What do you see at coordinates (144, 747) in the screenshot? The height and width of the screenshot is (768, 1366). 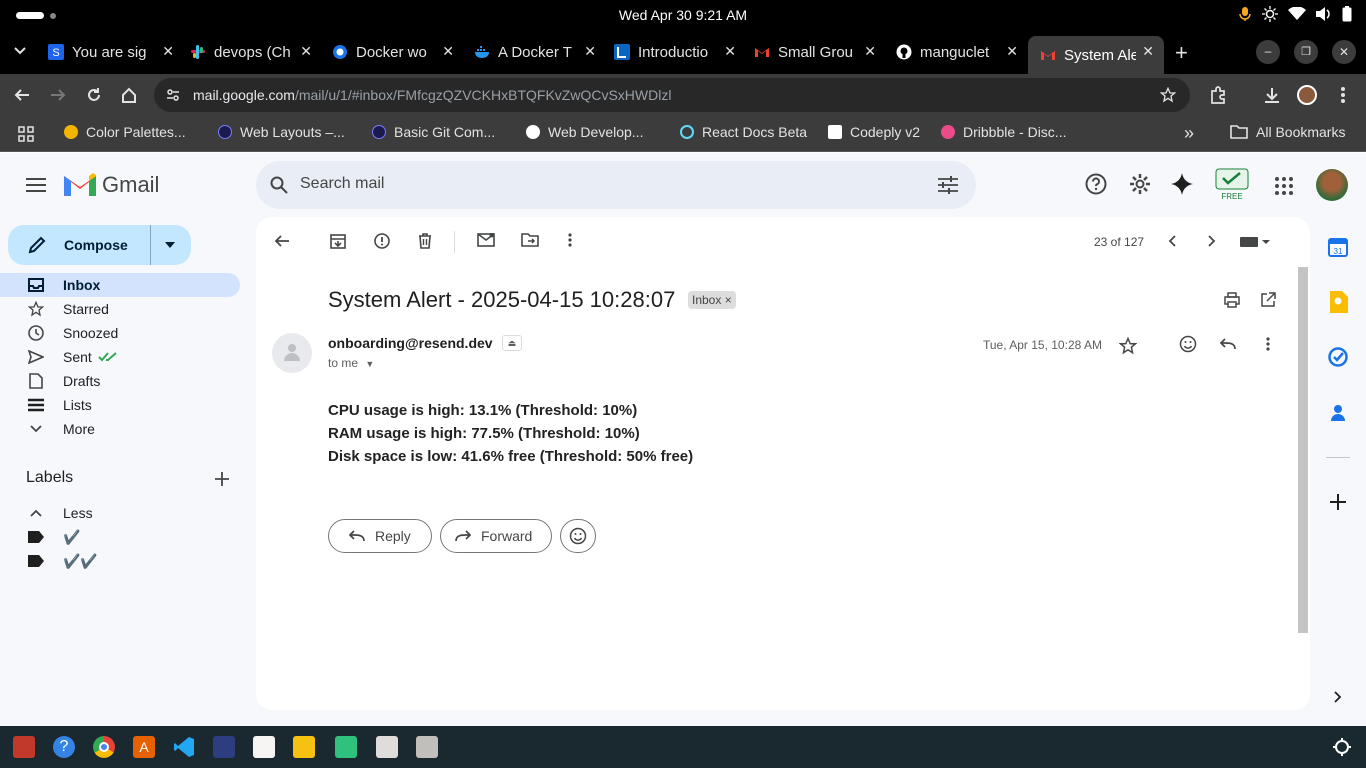 I see `software-app-icon: A` at bounding box center [144, 747].